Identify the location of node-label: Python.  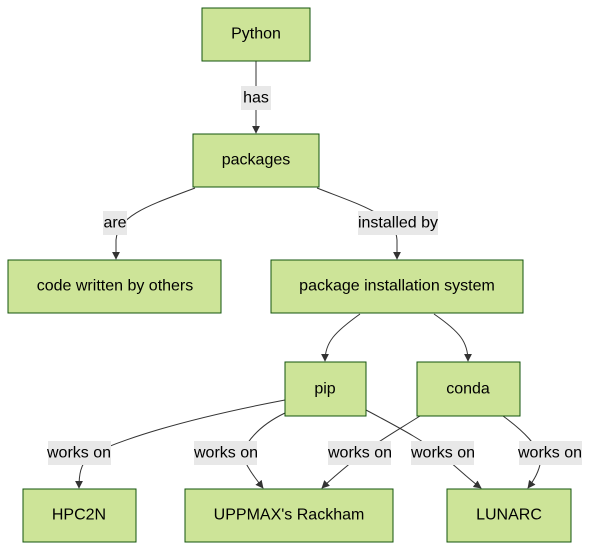
(256, 34).